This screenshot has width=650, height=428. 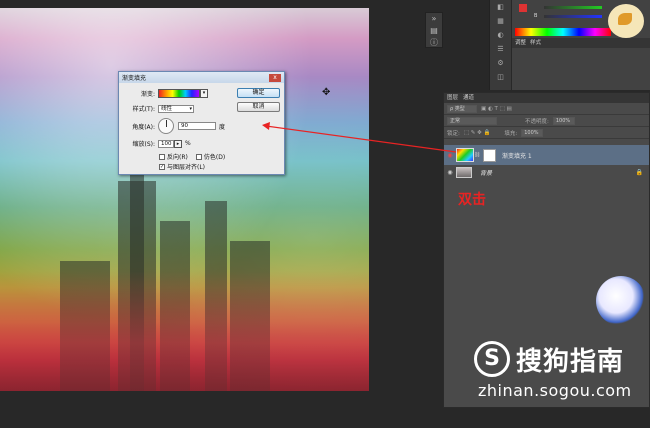 What do you see at coordinates (555, 390) in the screenshot?
I see `watermark-url: zhinan.sogou.com` at bounding box center [555, 390].